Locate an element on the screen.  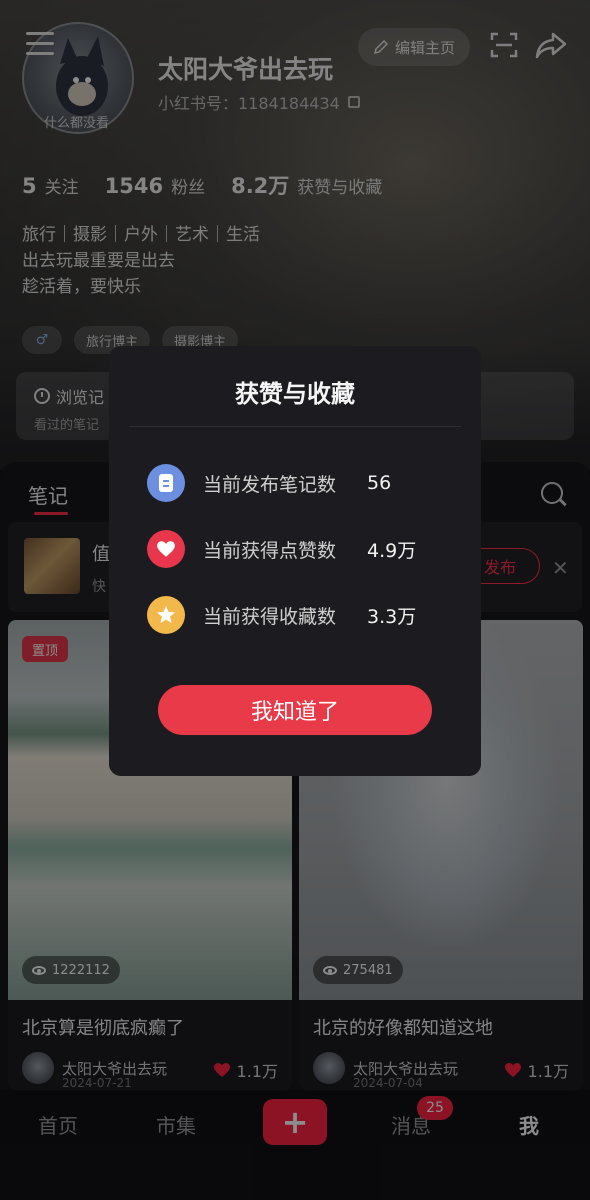
note-icon is located at coordinates (166, 483).